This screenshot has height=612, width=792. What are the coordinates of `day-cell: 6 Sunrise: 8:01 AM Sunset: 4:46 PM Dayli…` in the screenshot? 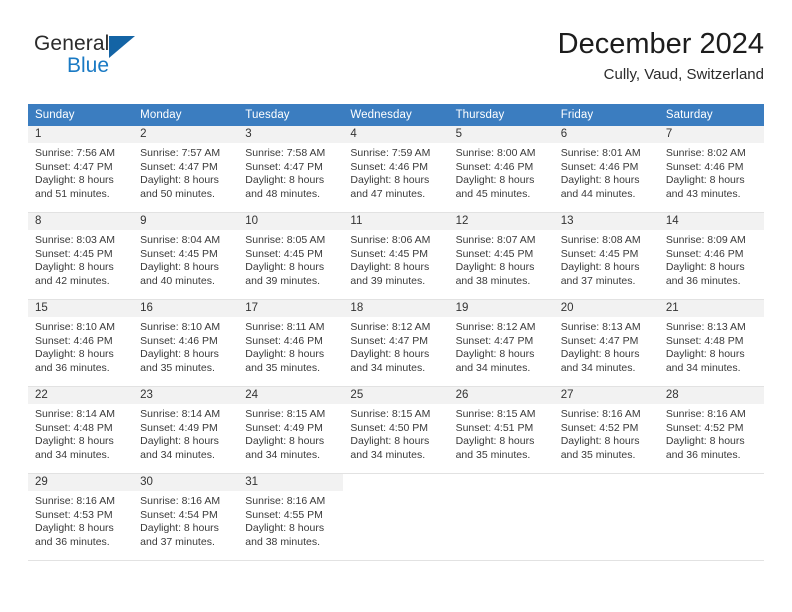 It's located at (606, 169).